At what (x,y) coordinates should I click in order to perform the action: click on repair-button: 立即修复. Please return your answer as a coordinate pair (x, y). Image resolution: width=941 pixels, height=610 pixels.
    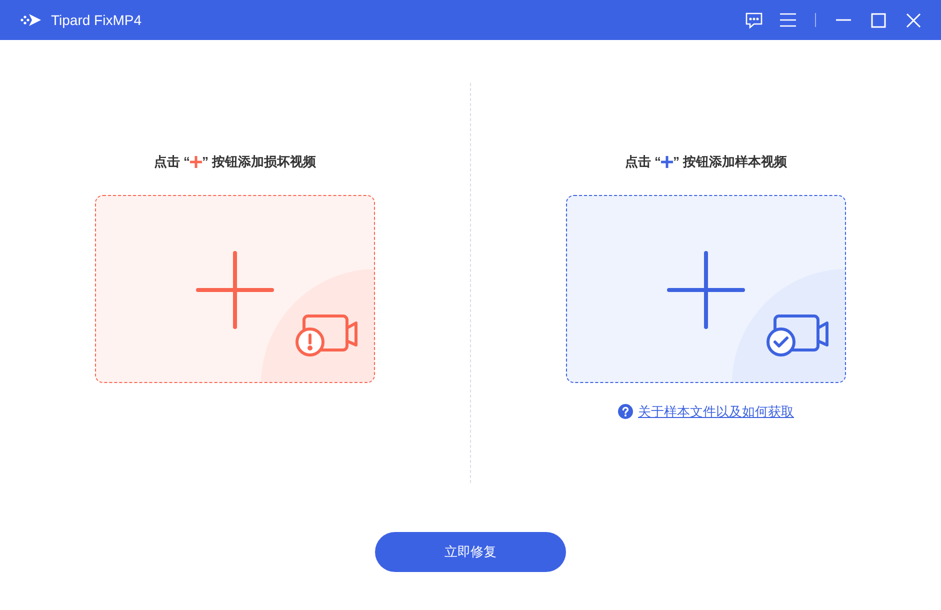
    Looking at the image, I should click on (470, 552).